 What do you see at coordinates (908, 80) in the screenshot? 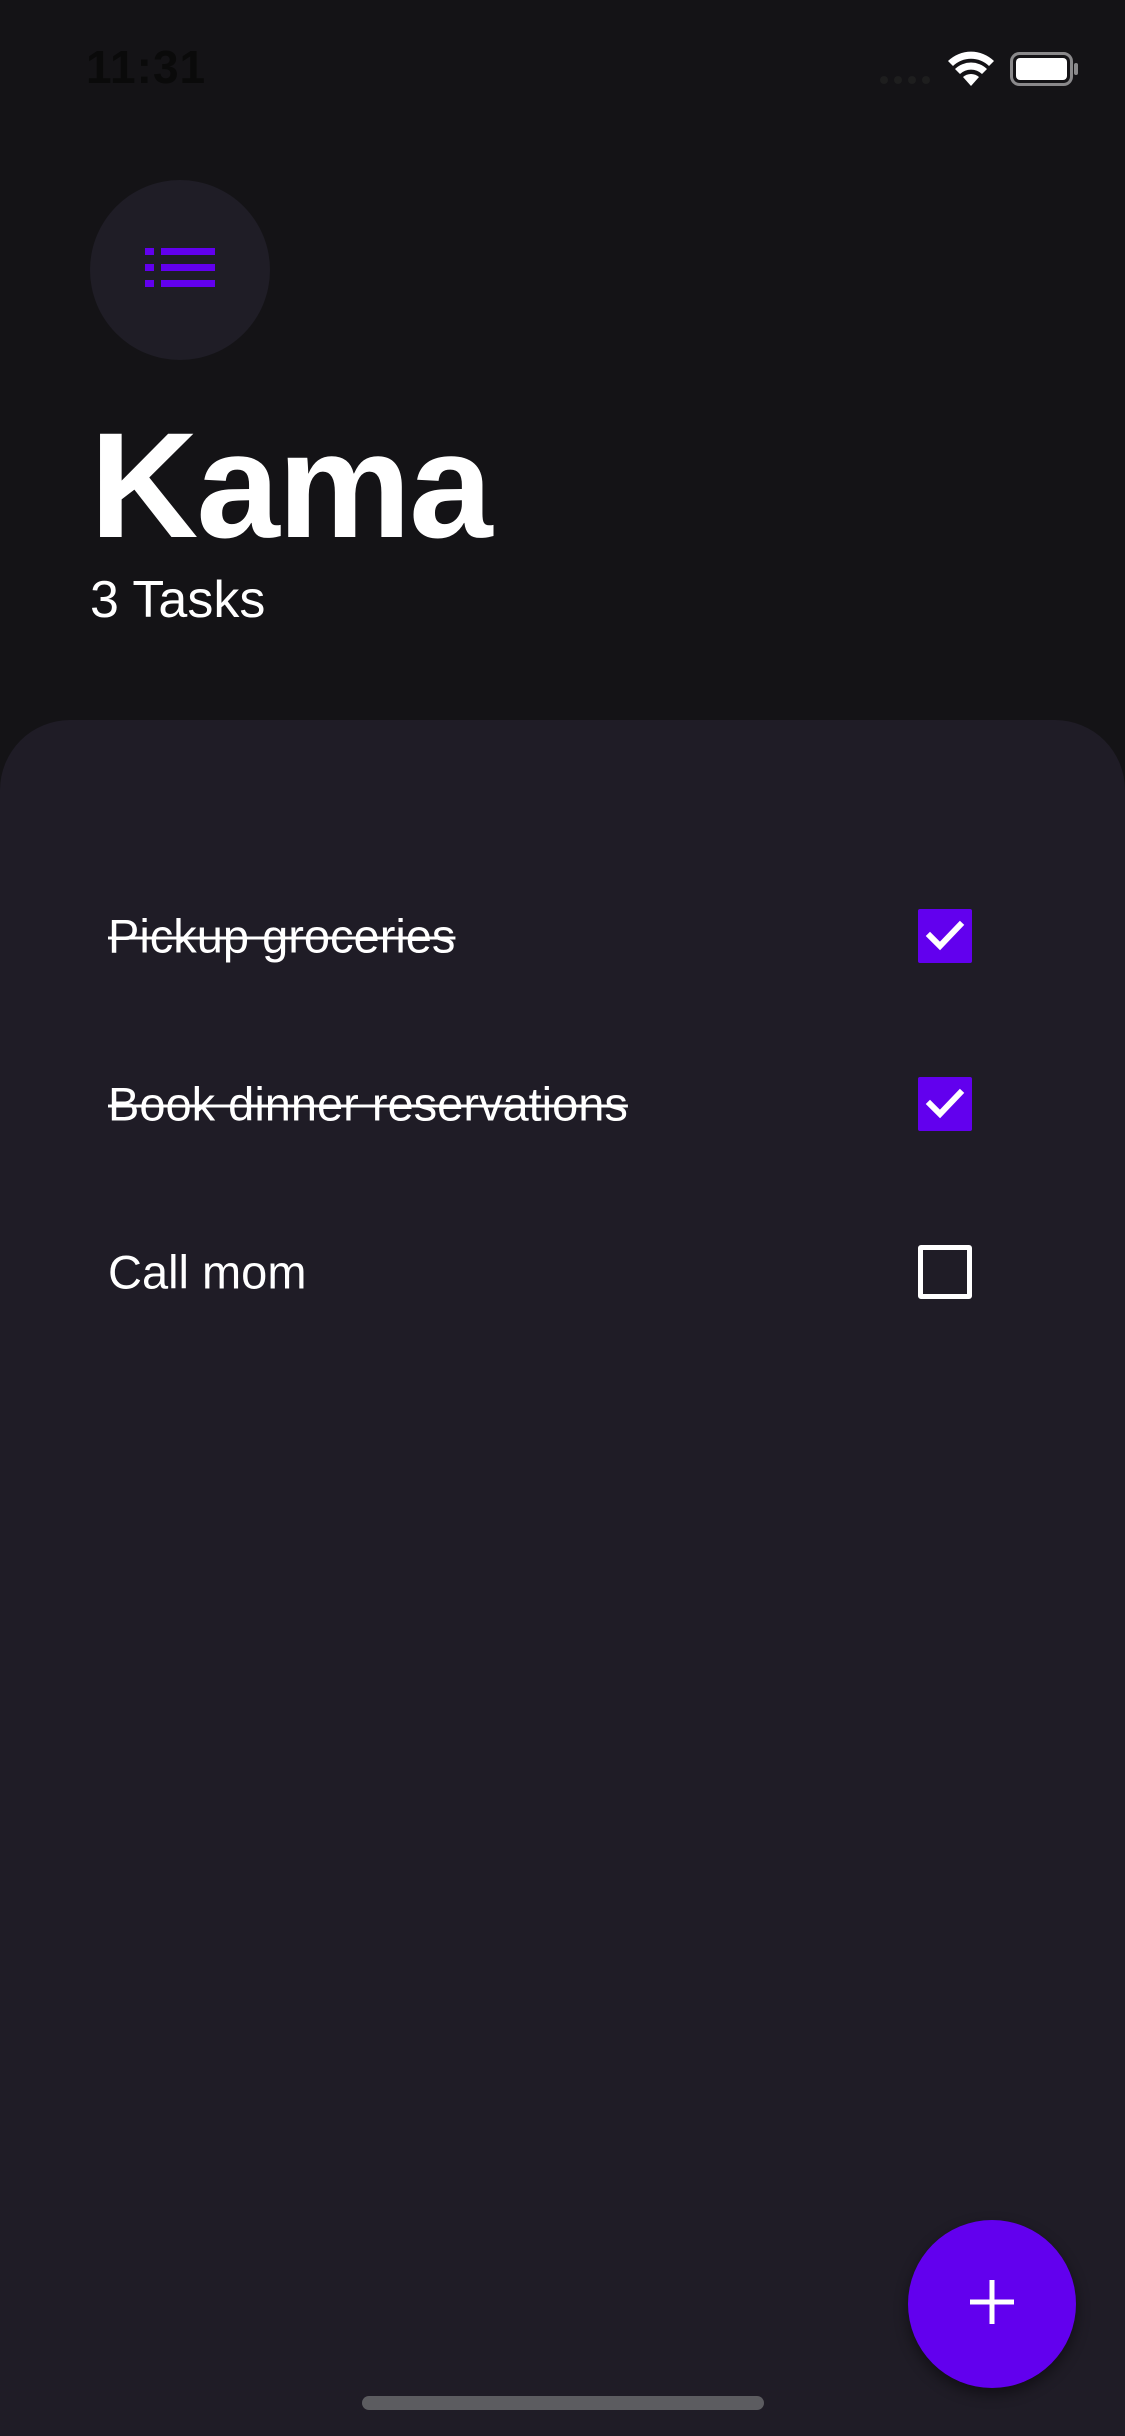
I see `signal-icon` at bounding box center [908, 80].